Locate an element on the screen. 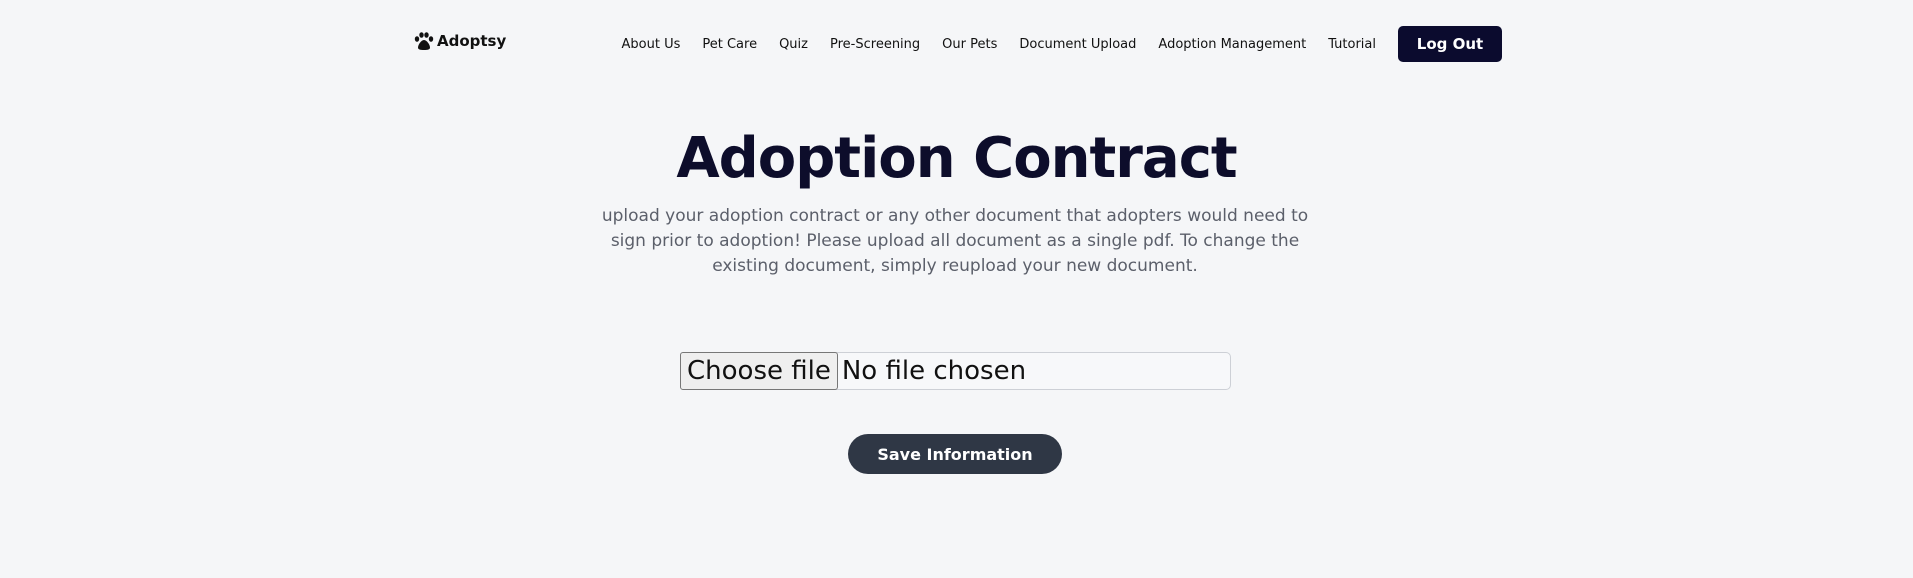 The width and height of the screenshot is (1913, 578). nav-tutorial: Tutorial is located at coordinates (1352, 44).